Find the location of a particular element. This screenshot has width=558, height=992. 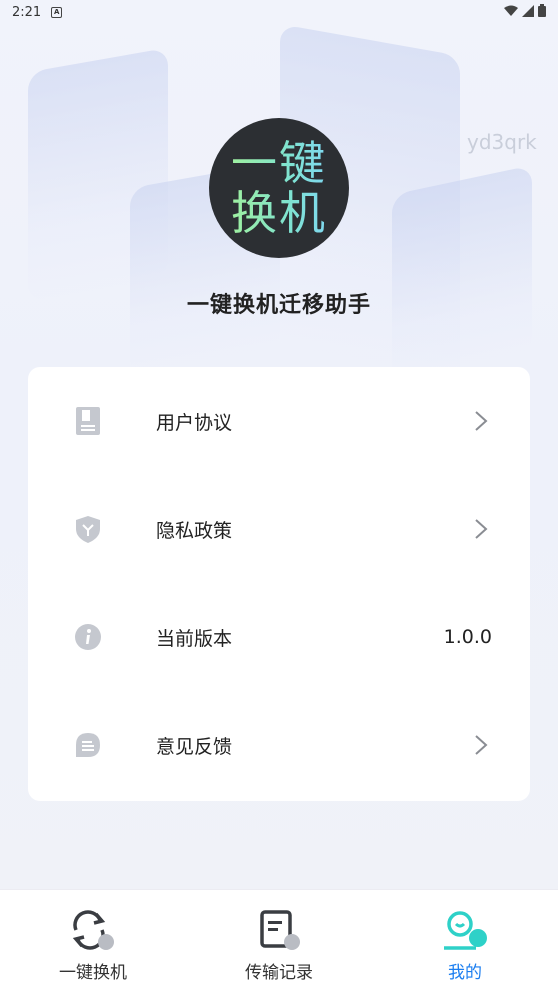

logo-line-2: 换机 is located at coordinates (279, 213).